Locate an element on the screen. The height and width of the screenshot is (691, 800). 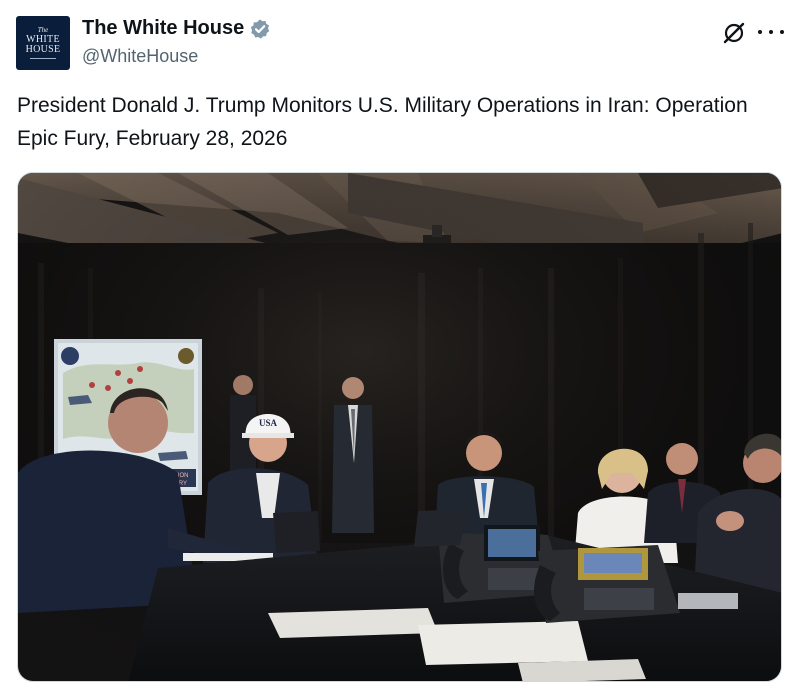
author-handle: @WhiteHouse is located at coordinates (140, 56).